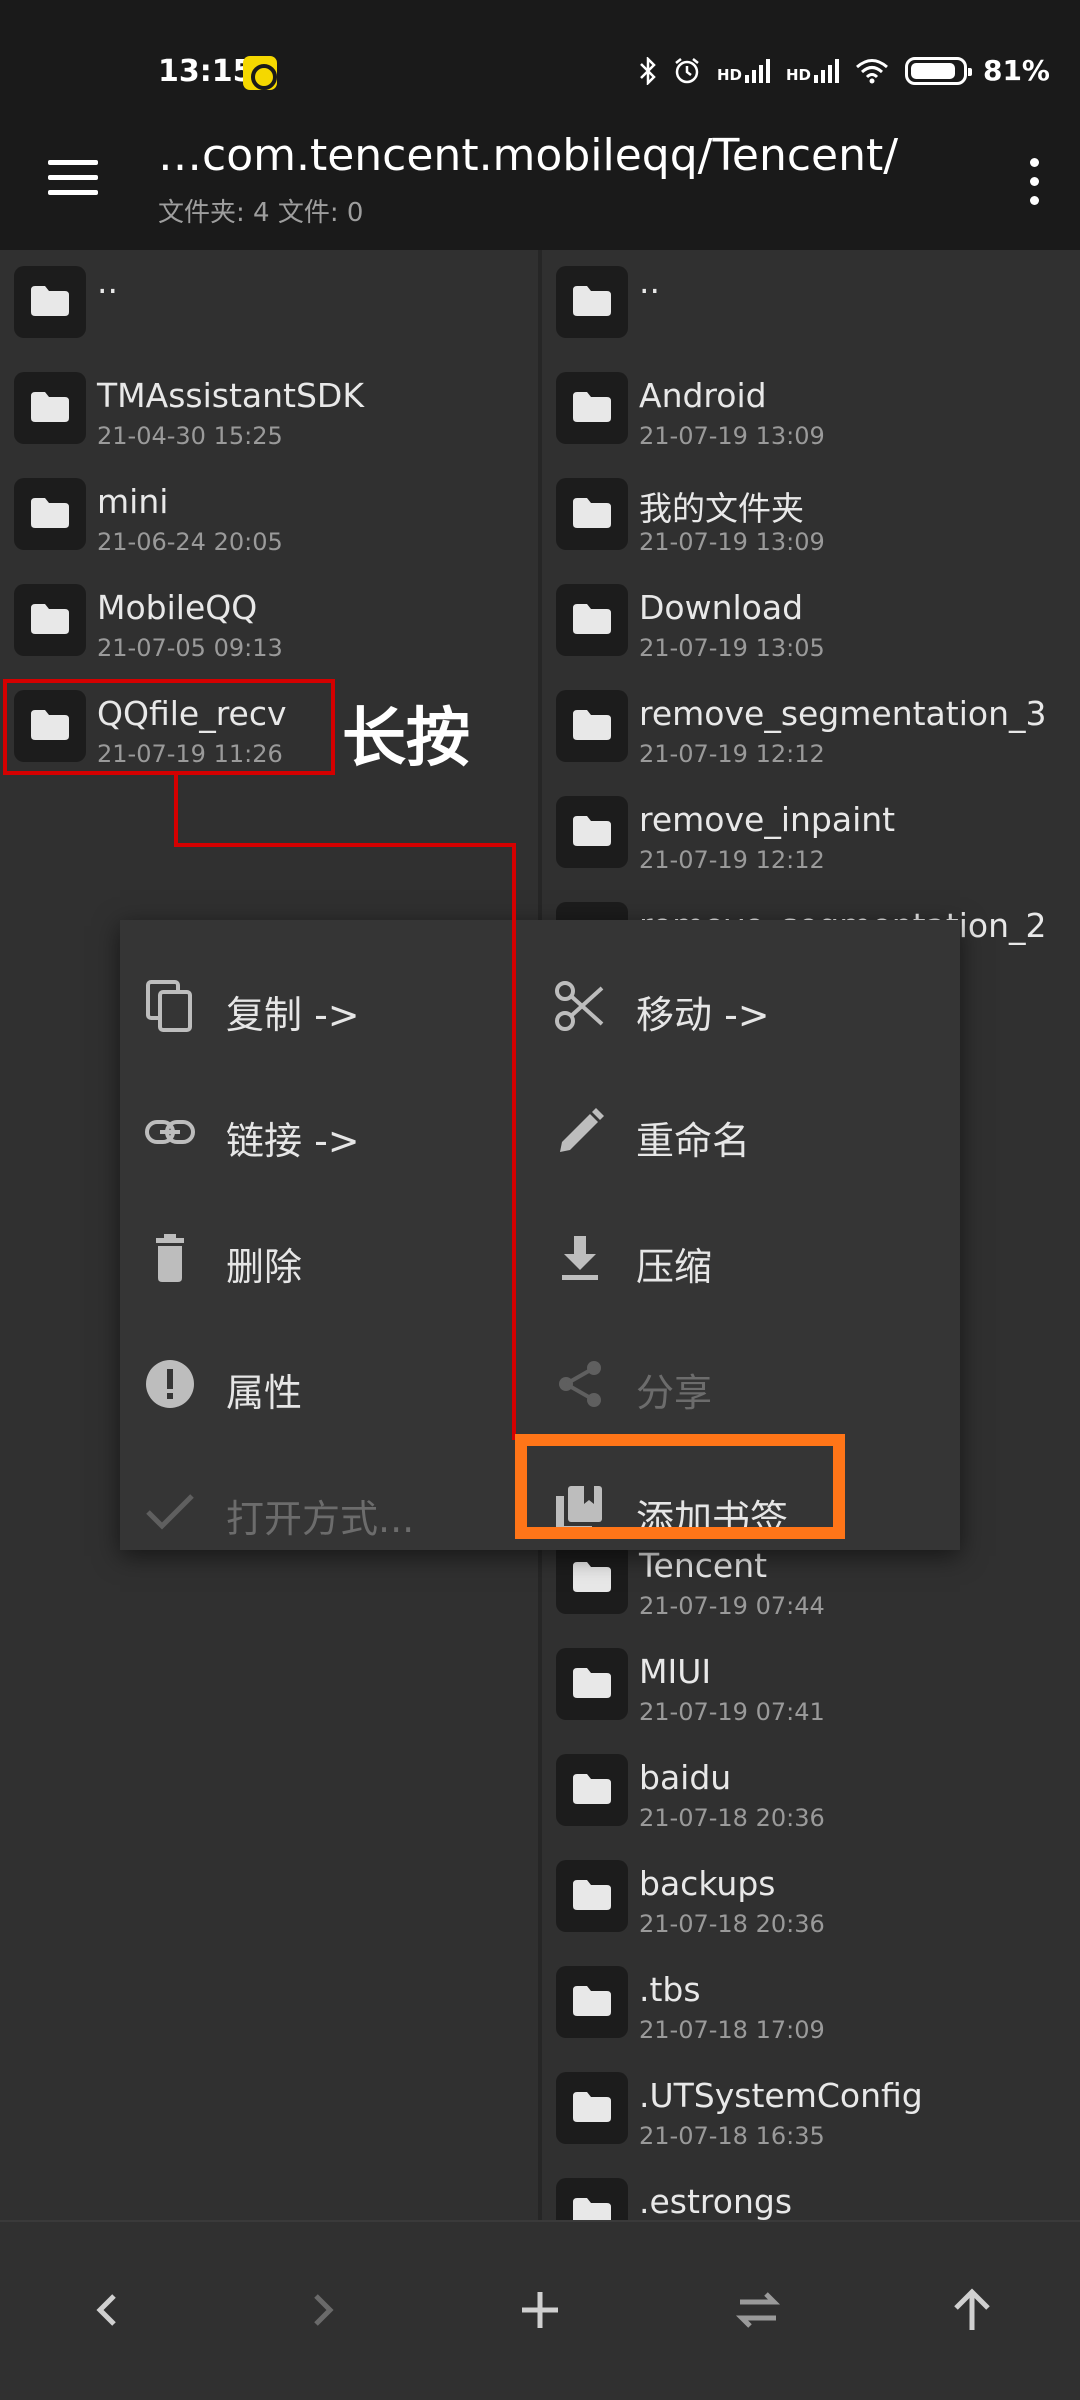  I want to click on link-label: 链接 ->, so click(293, 1141).